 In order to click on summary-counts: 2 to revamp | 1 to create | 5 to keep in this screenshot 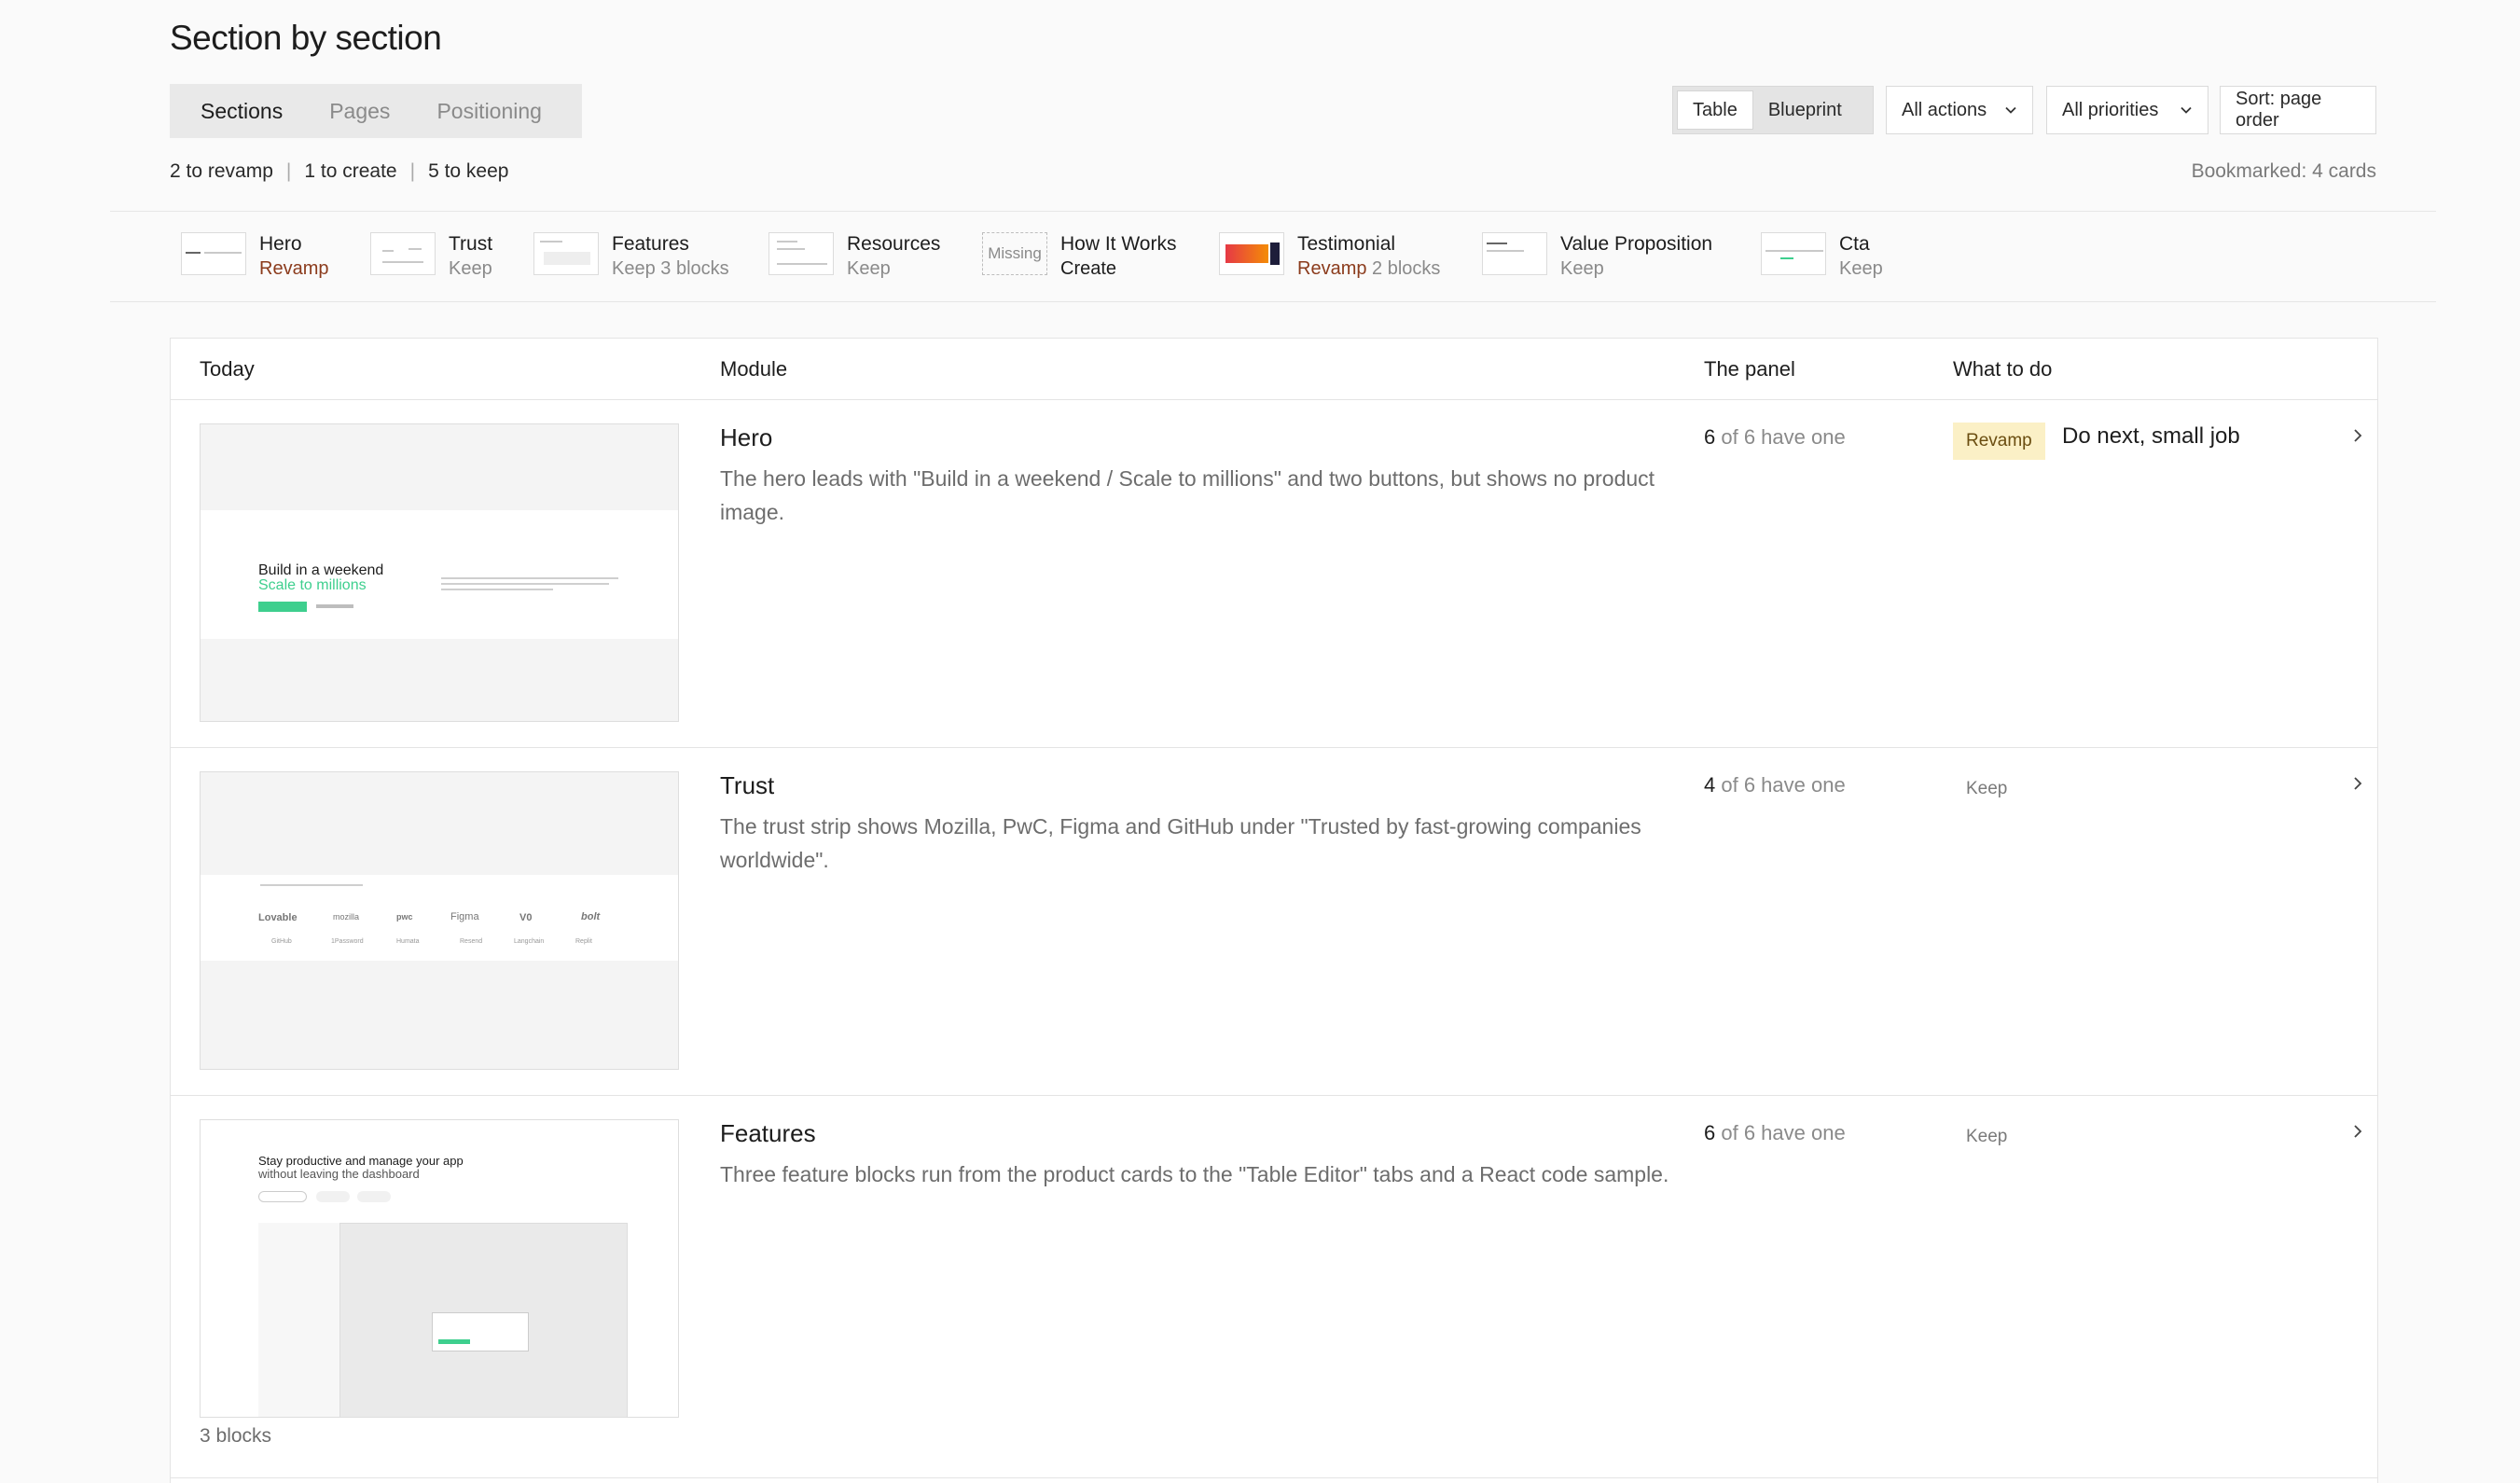, I will do `click(339, 171)`.